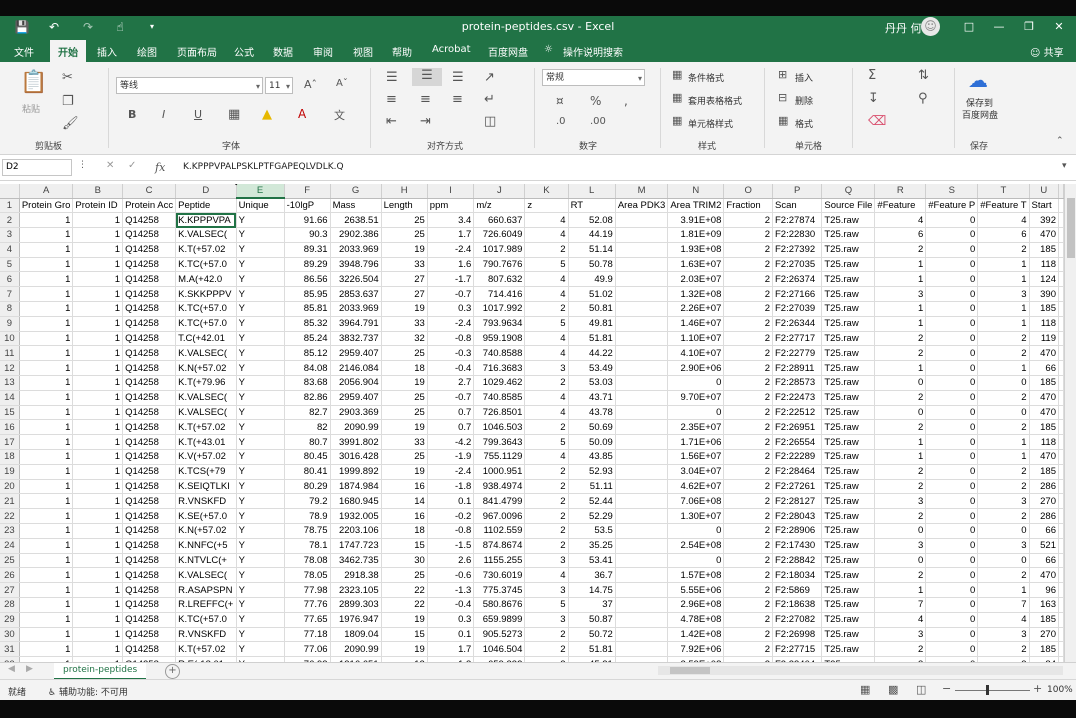 The width and height of the screenshot is (1076, 718). What do you see at coordinates (1060, 690) in the screenshot?
I see `zoom-level: 100%` at bounding box center [1060, 690].